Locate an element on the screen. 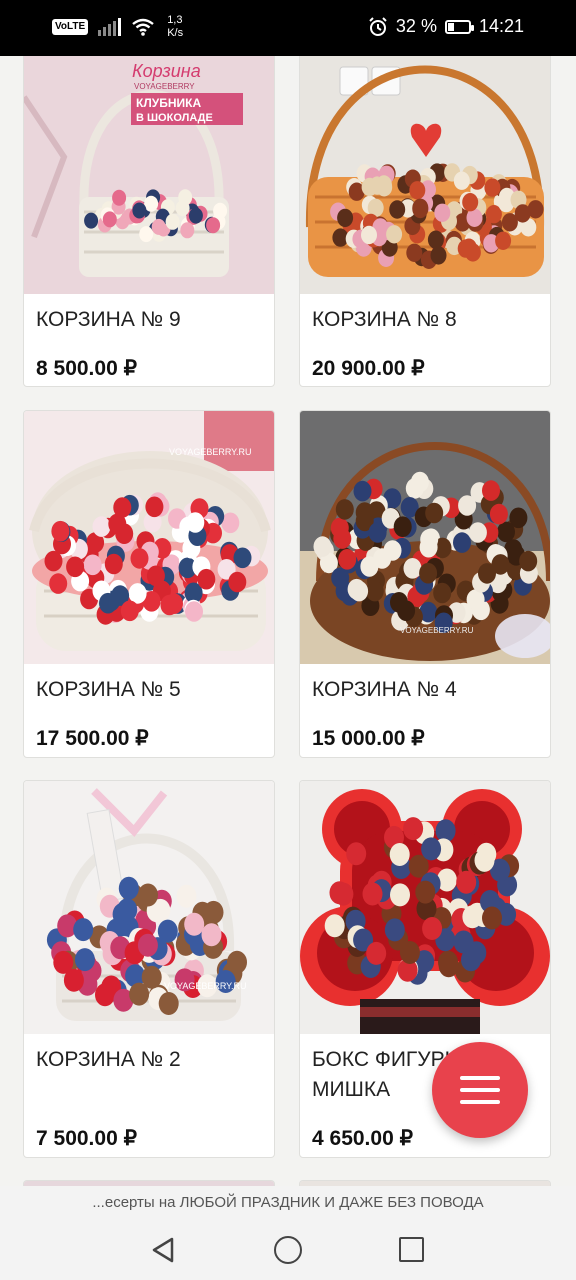  volte-icon: VoLTE is located at coordinates (70, 27).